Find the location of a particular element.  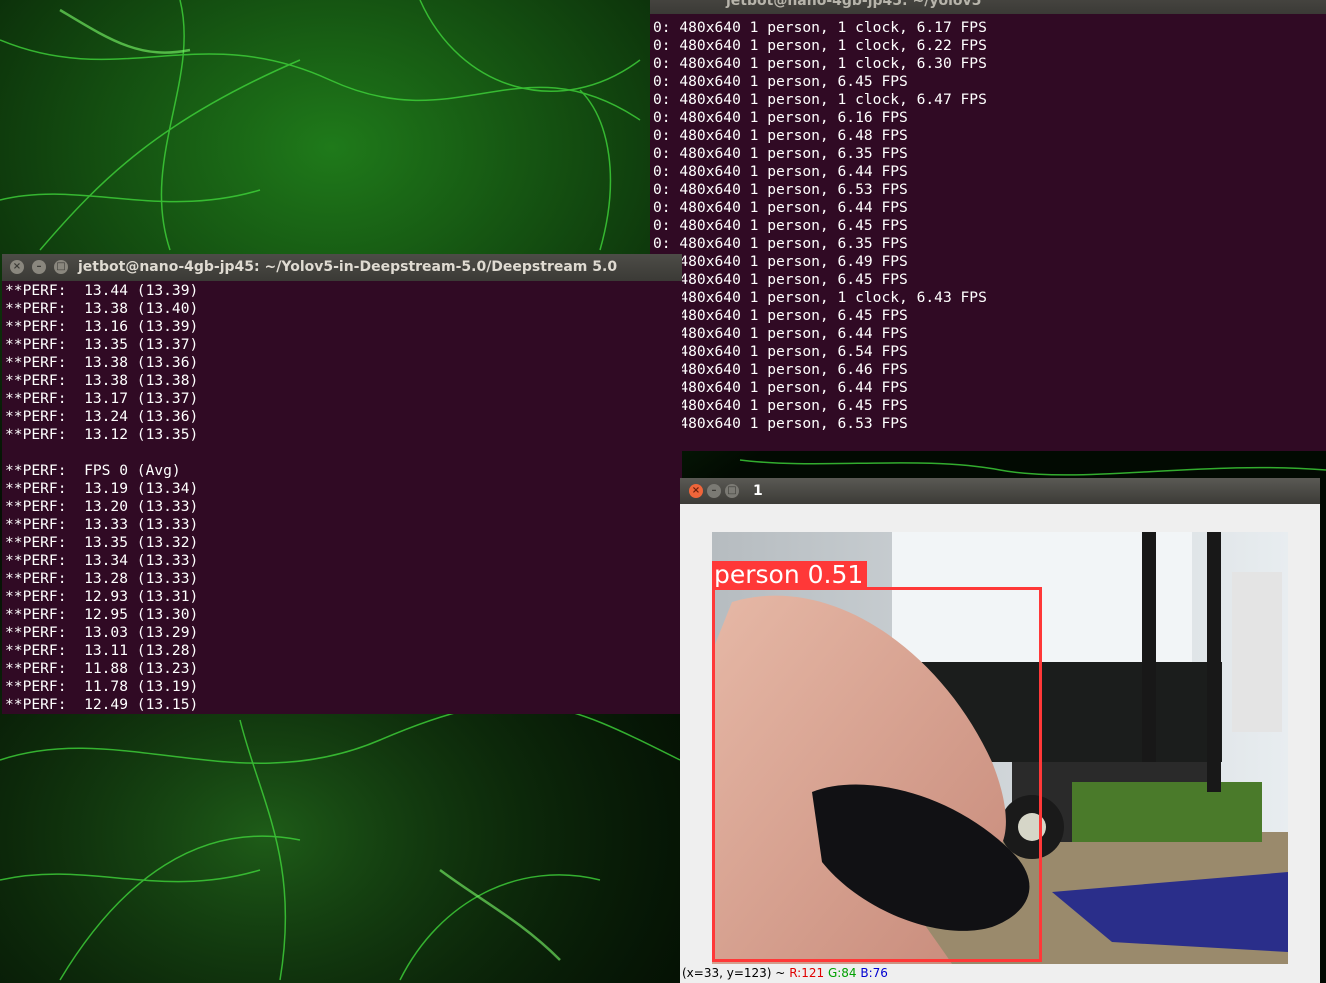

terminal-line: 0: 480x640 1 person, 6.46 FPS is located at coordinates (780, 369).